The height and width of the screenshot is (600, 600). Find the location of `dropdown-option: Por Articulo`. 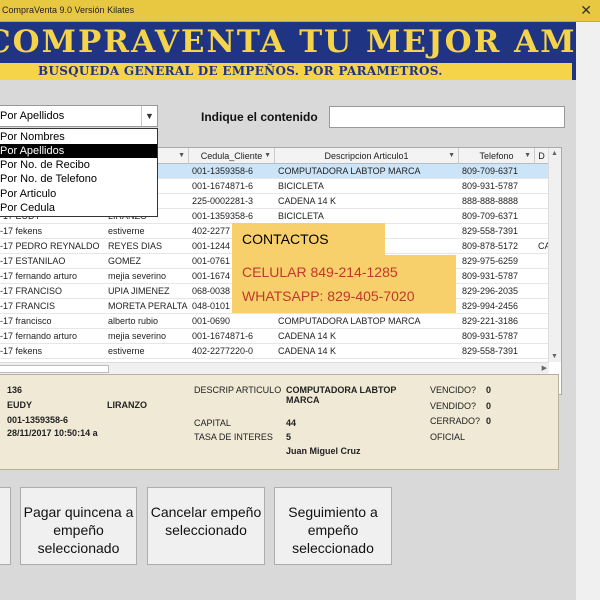

dropdown-option: Por Articulo is located at coordinates (78, 194).